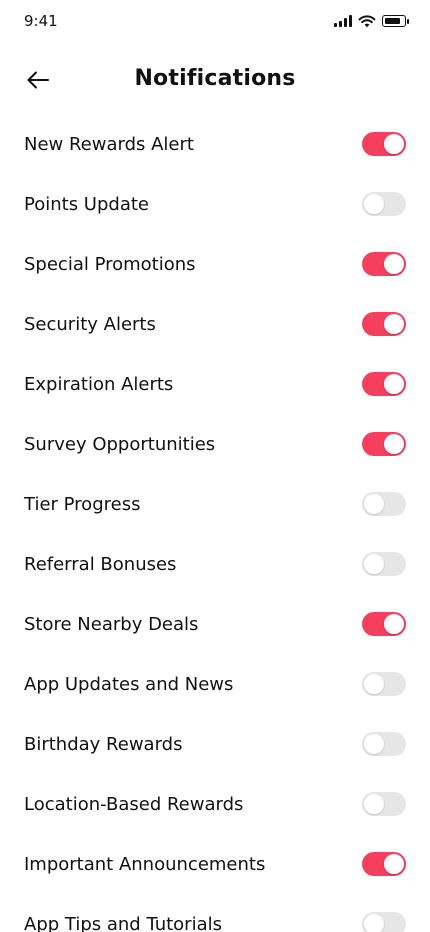  Describe the element at coordinates (134, 804) in the screenshot. I see `setting-label: Location-Based Rewards` at that location.